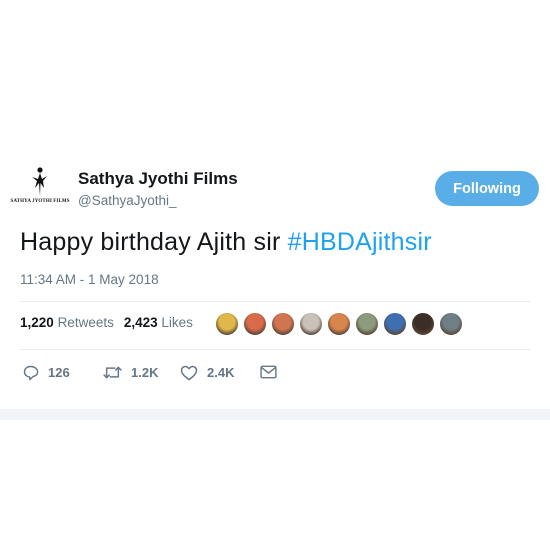  I want to click on reply-count: 126, so click(59, 372).